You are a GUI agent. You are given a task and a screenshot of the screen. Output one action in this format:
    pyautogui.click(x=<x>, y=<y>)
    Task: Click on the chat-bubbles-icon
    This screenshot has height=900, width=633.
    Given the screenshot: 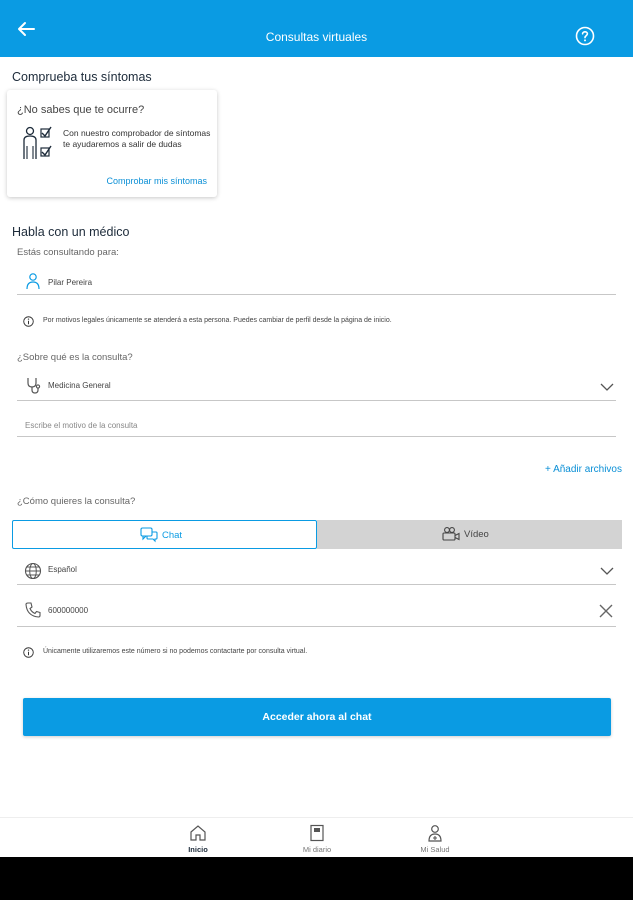 What is the action you would take?
    pyautogui.click(x=149, y=535)
    